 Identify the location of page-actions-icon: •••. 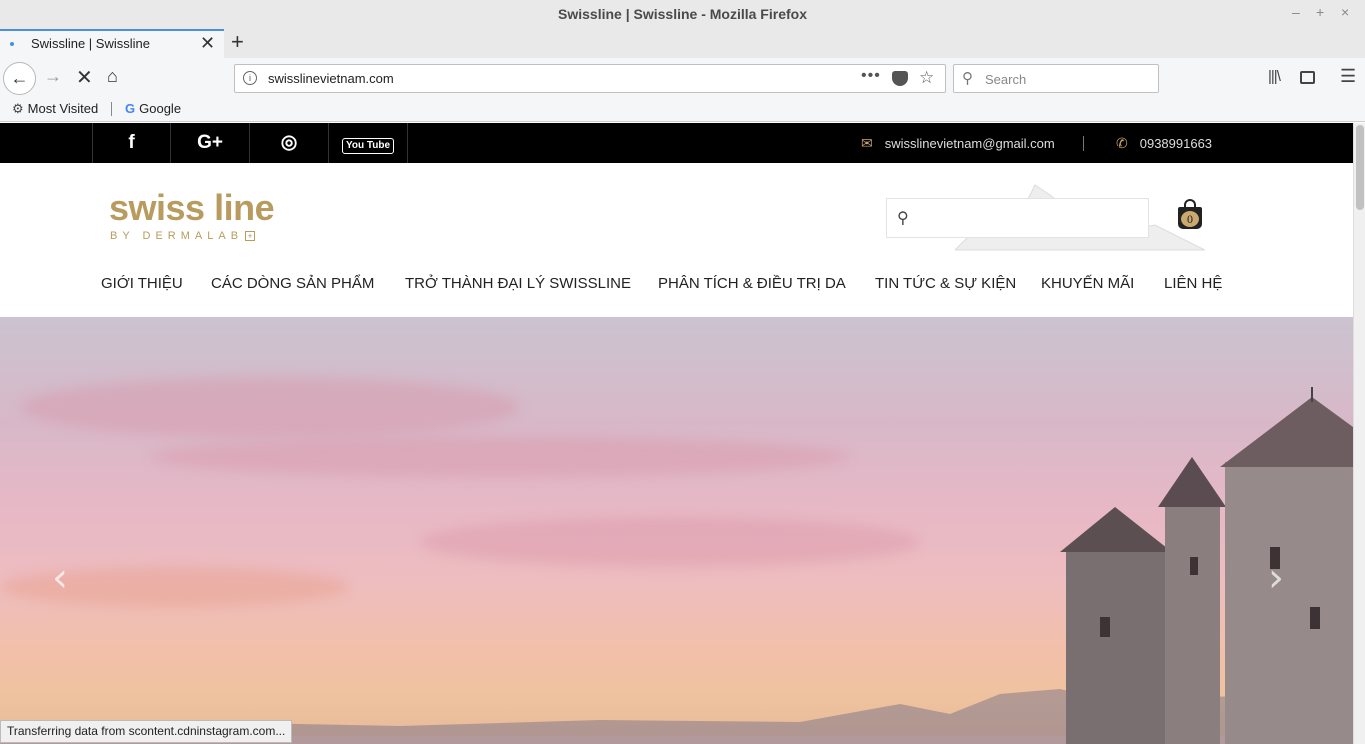
(871, 76).